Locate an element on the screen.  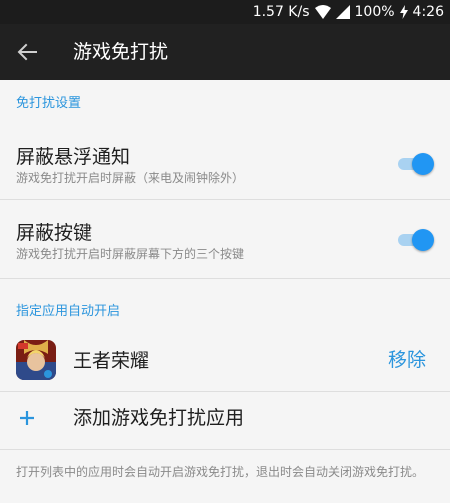
setting-title-block-keys: 屏蔽按键 is located at coordinates (54, 233).